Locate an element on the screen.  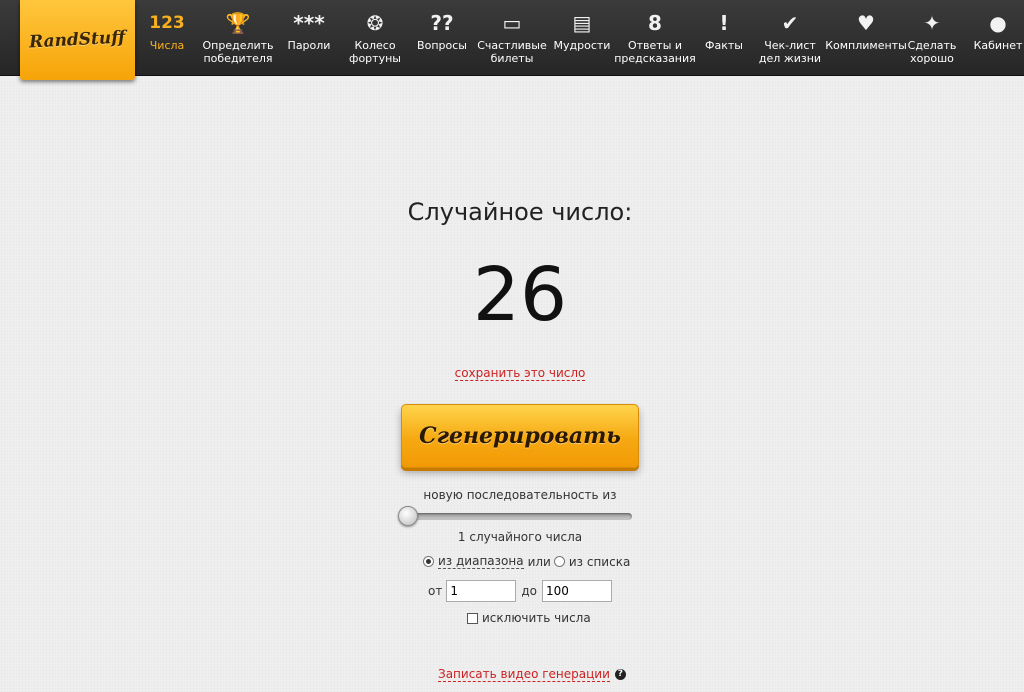
scroll-icon: ▤ is located at coordinates (582, 22).